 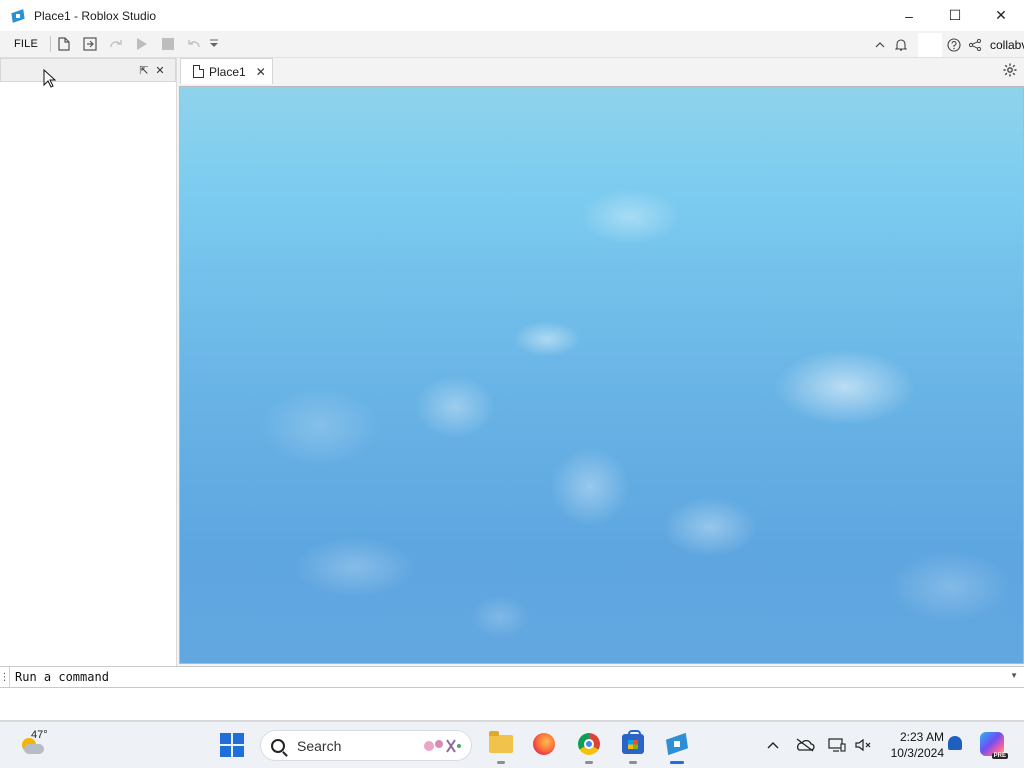 I want to click on firefox-icon, so click(x=544, y=744).